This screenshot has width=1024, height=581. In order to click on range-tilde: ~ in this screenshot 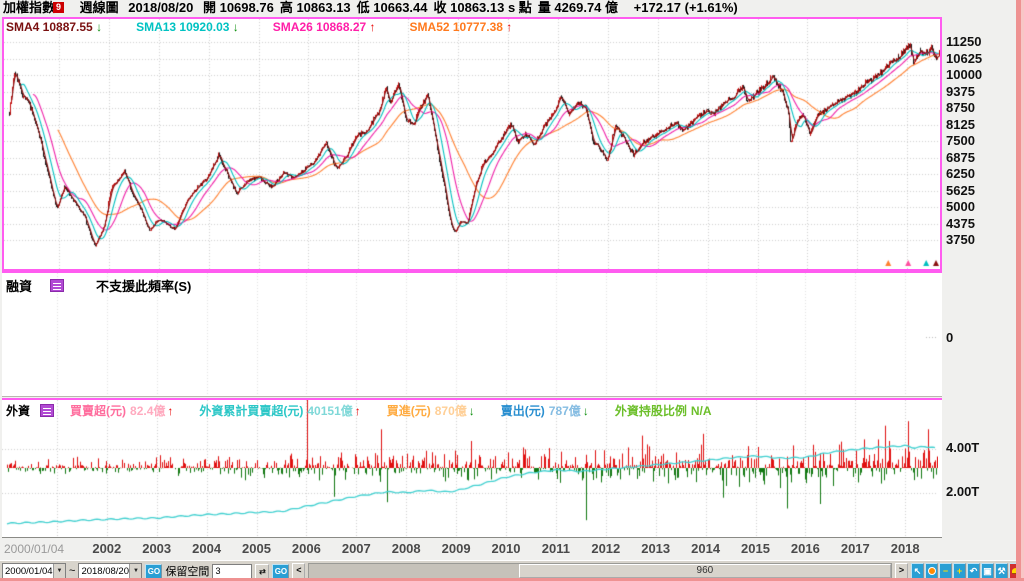, I will do `click(72, 571)`.